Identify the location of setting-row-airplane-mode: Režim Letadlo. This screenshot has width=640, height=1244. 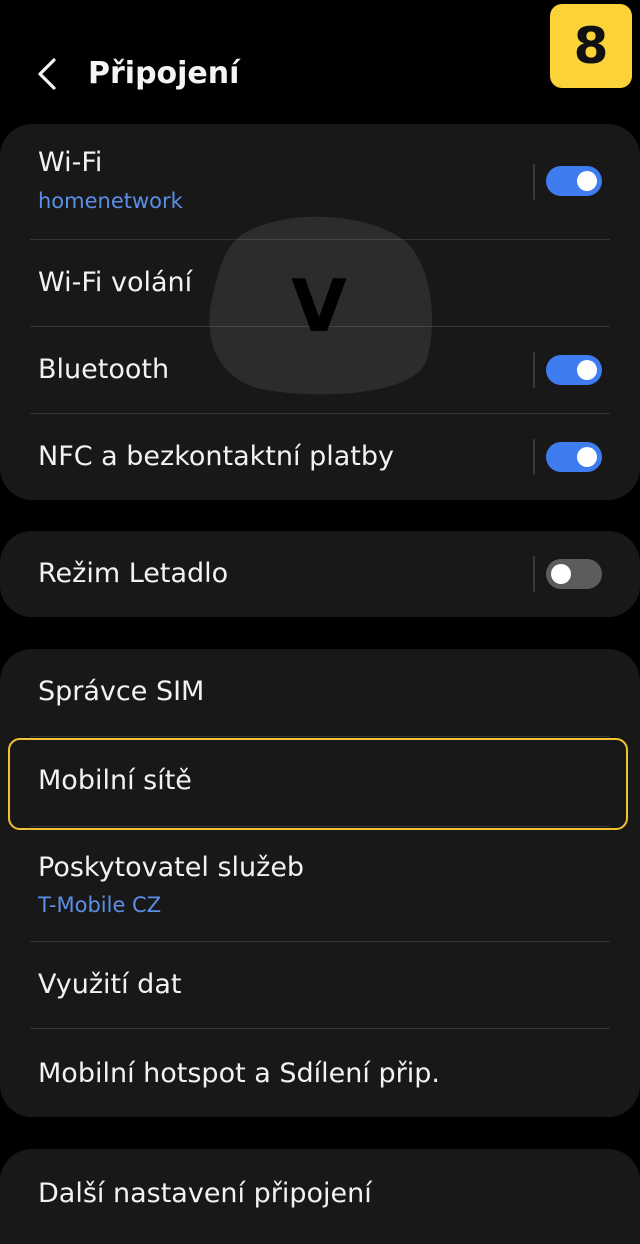
(320, 574).